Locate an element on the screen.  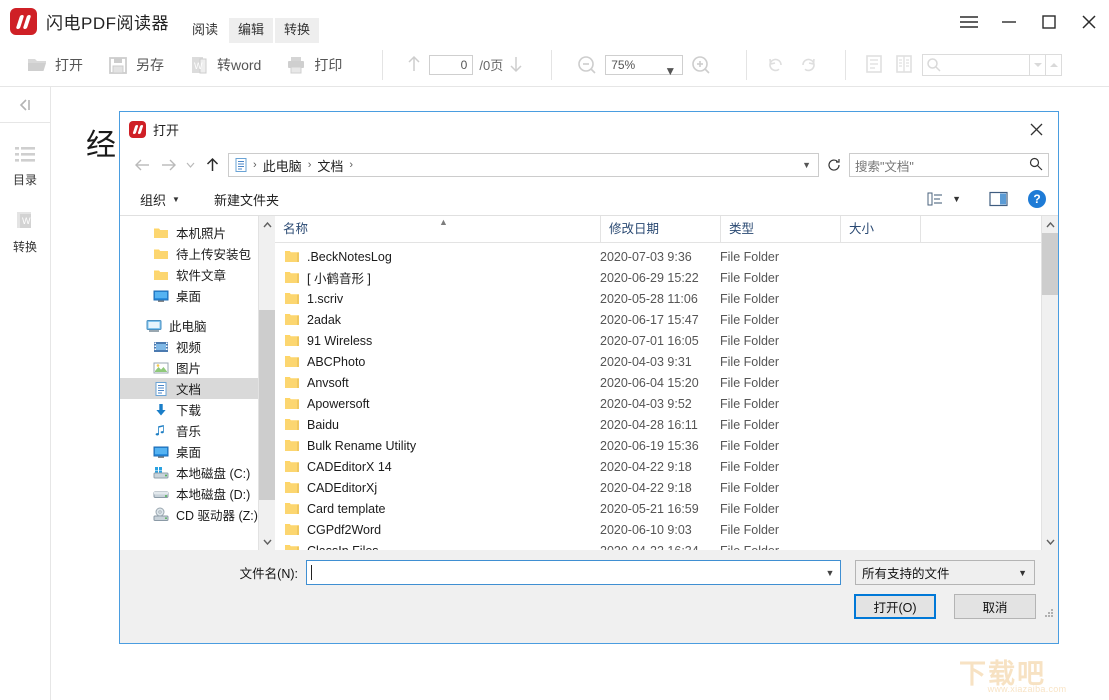
file-row: CGPdf2Word 2020-06-10 9:03 File Folder is located at coordinates (658, 529).